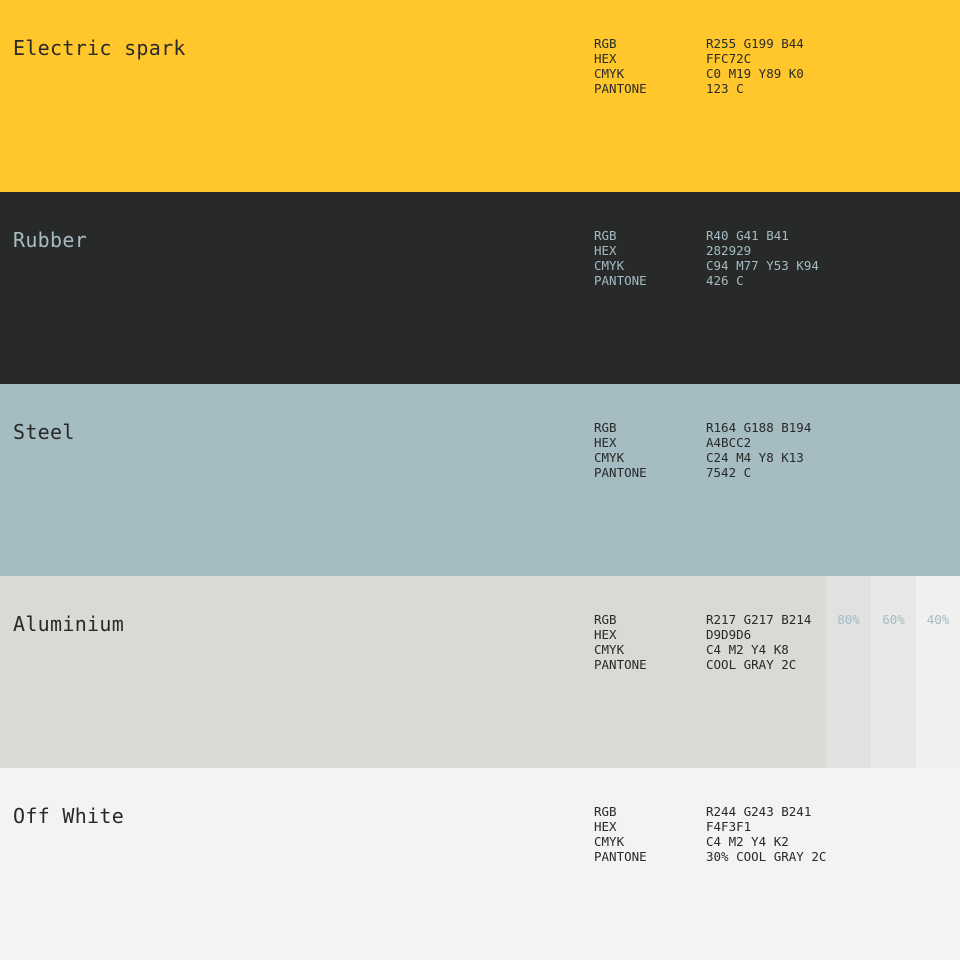 The height and width of the screenshot is (960, 960). What do you see at coordinates (729, 826) in the screenshot?
I see `spec-value-hex: F4F3F1` at bounding box center [729, 826].